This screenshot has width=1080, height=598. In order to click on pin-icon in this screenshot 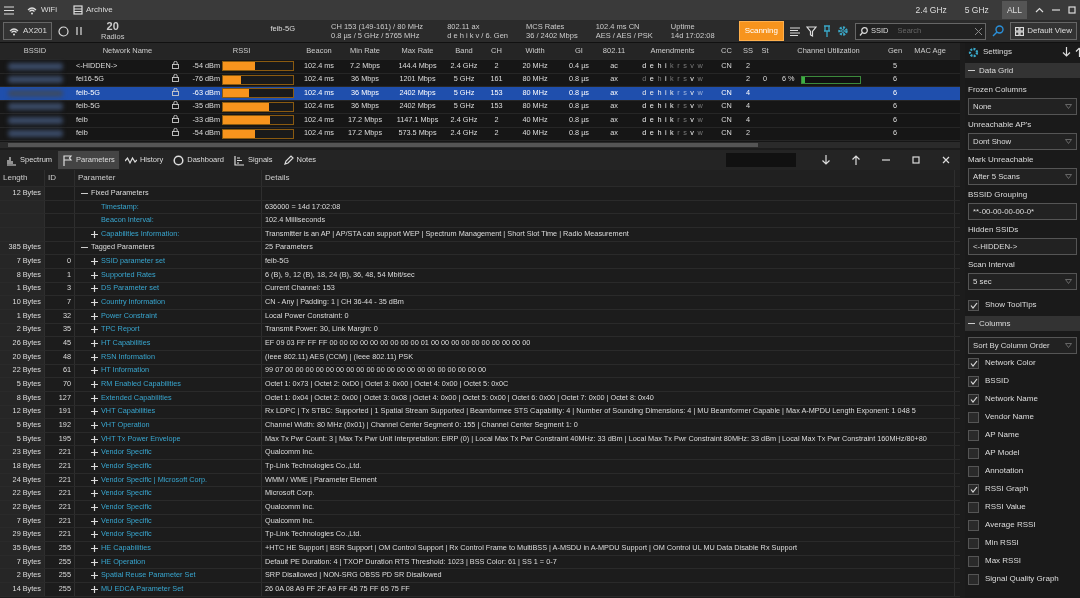, I will do `click(827, 31)`.